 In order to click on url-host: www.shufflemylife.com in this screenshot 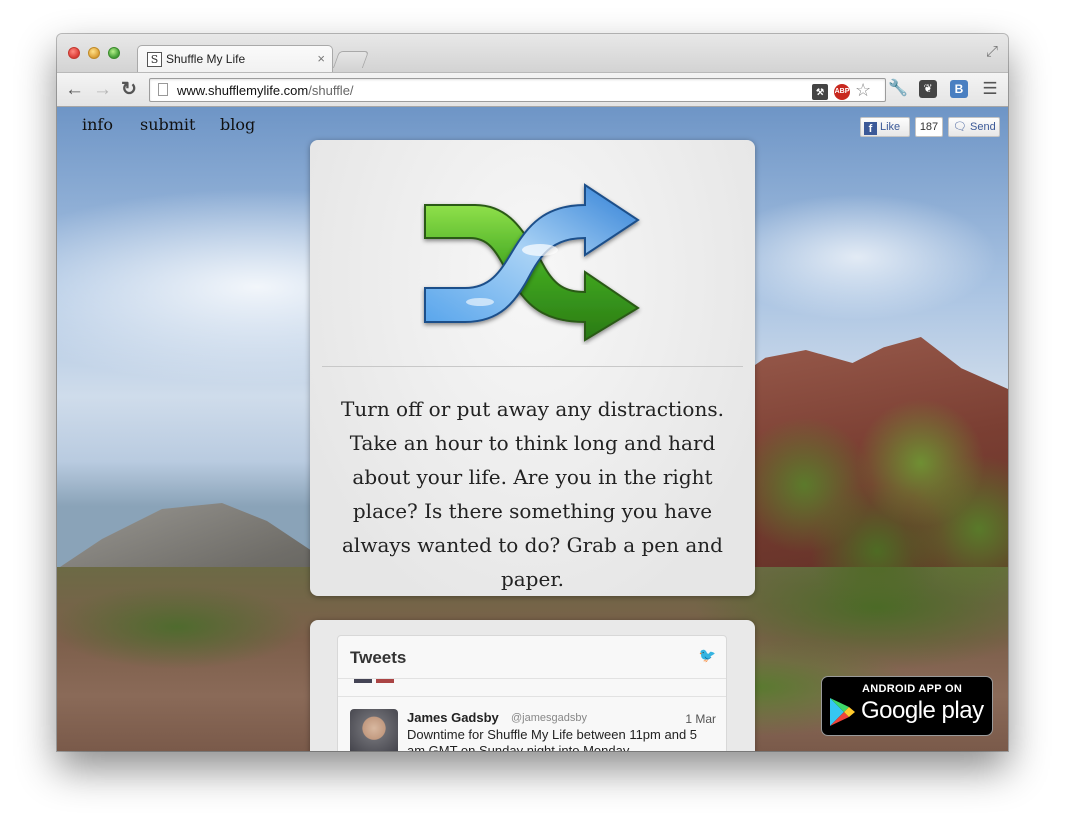, I will do `click(243, 90)`.